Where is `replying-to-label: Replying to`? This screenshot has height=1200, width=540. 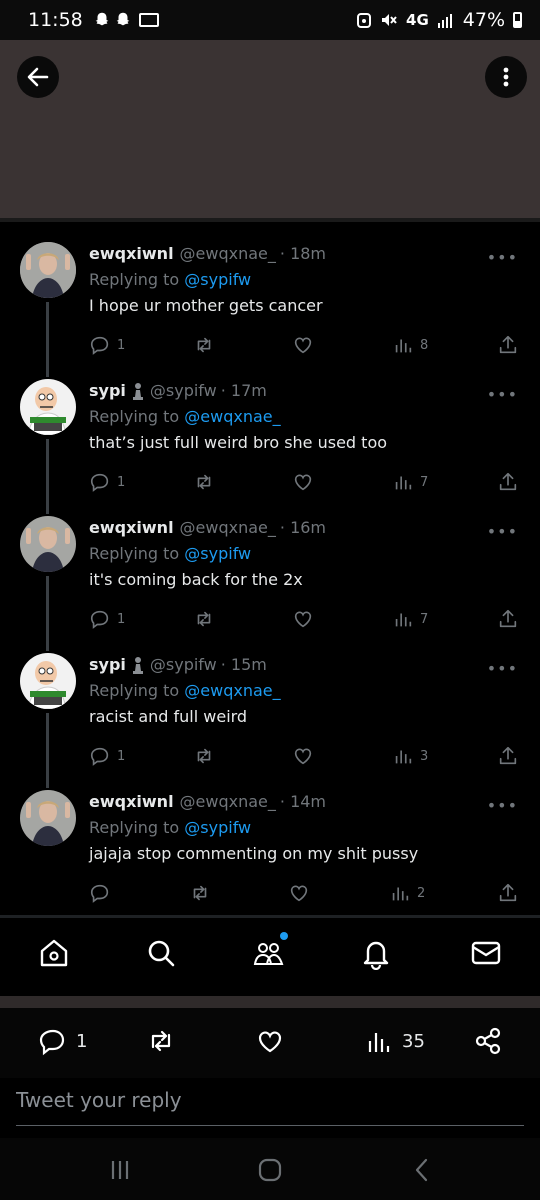
replying-to-label: Replying to is located at coordinates (134, 690).